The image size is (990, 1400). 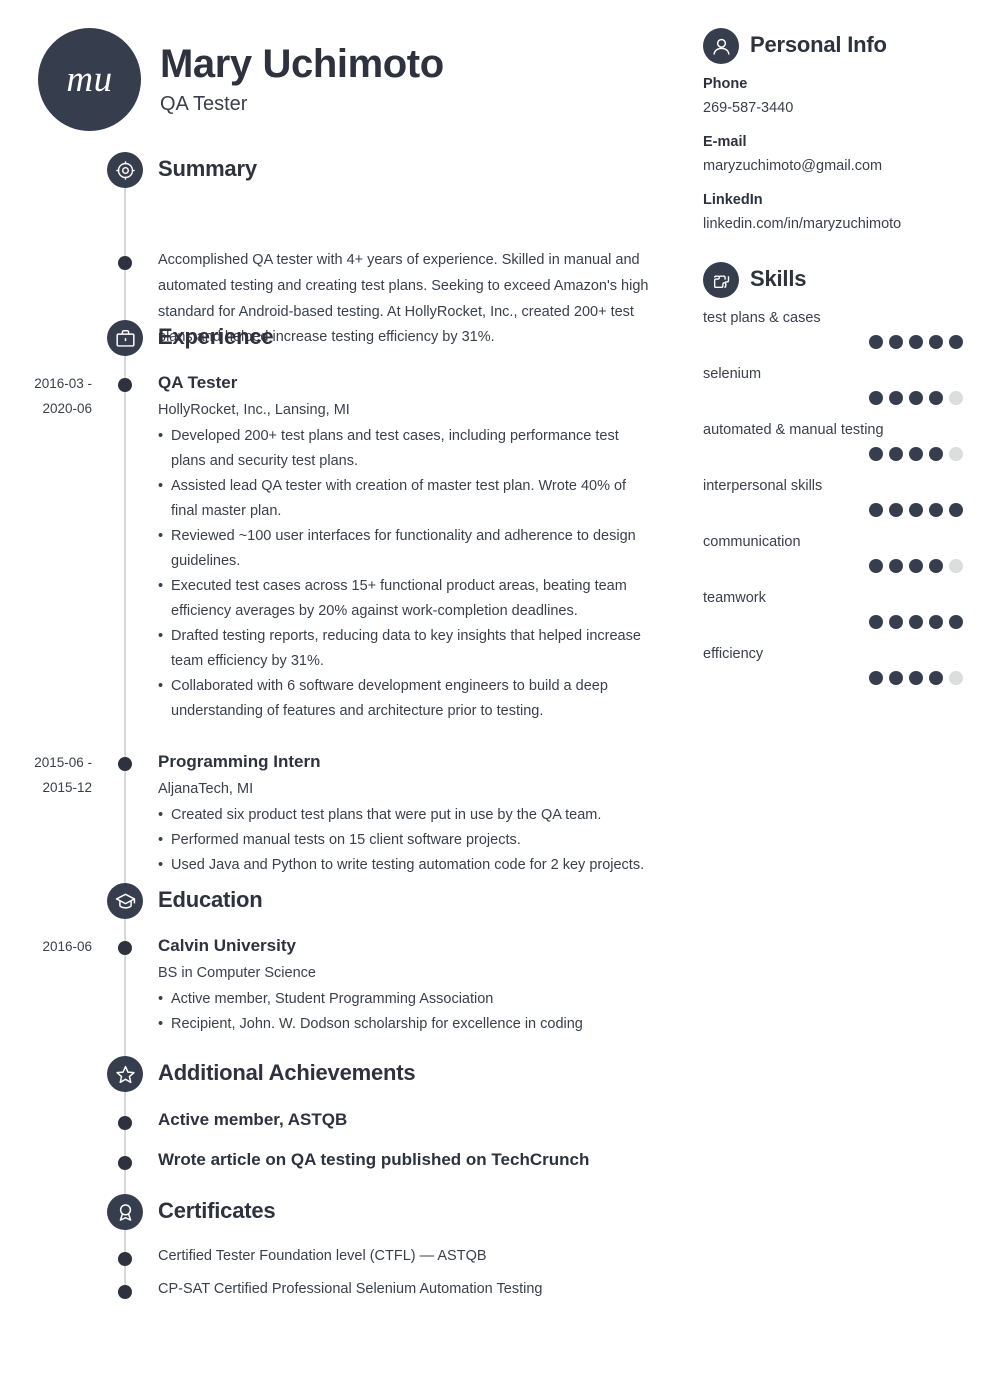 What do you see at coordinates (198, 382) in the screenshot?
I see `experience-role: QA Tester` at bounding box center [198, 382].